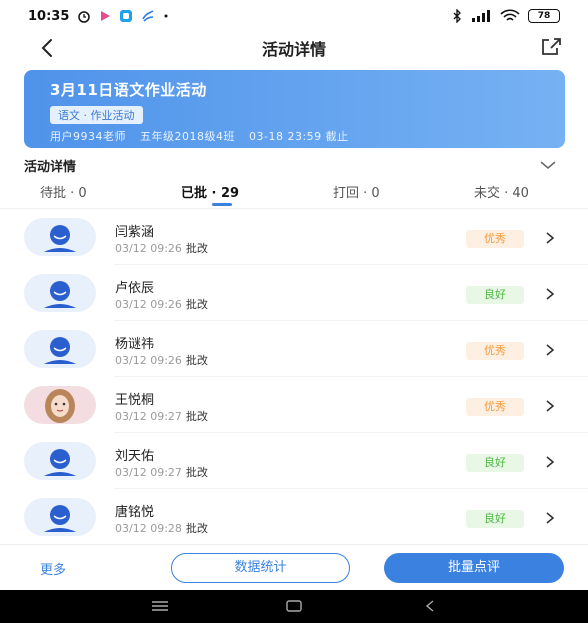 The width and height of the screenshot is (588, 623). Describe the element at coordinates (53, 568) in the screenshot. I see `more-button: 更多` at that location.